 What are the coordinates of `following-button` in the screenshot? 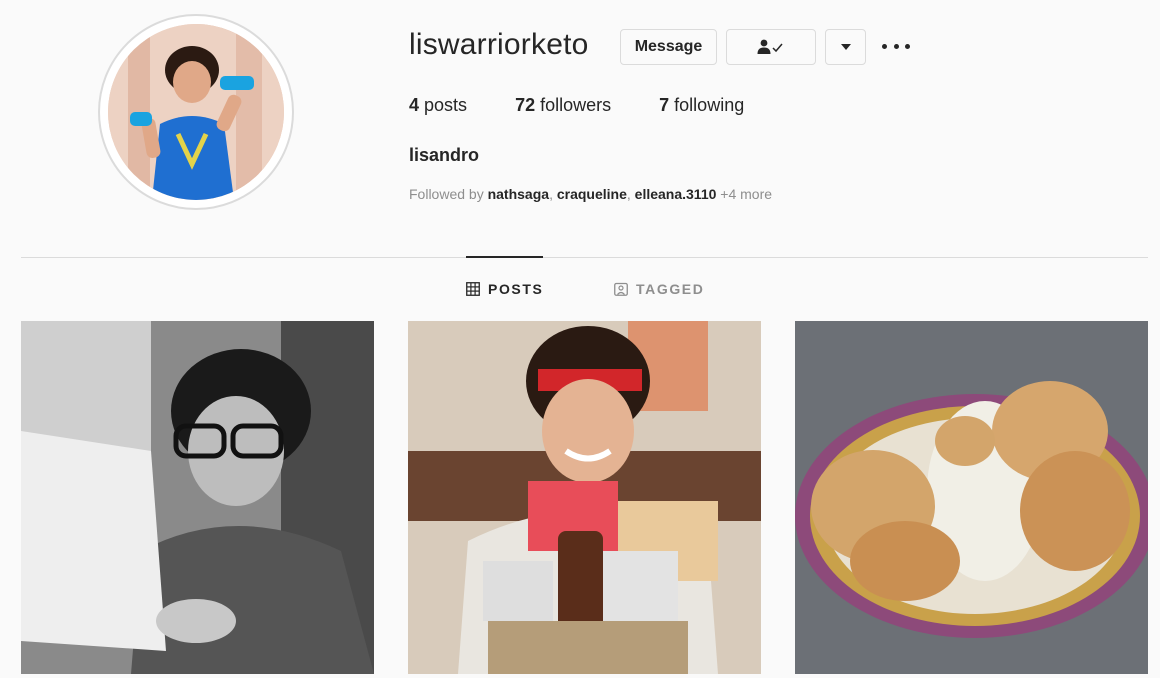 It's located at (771, 47).